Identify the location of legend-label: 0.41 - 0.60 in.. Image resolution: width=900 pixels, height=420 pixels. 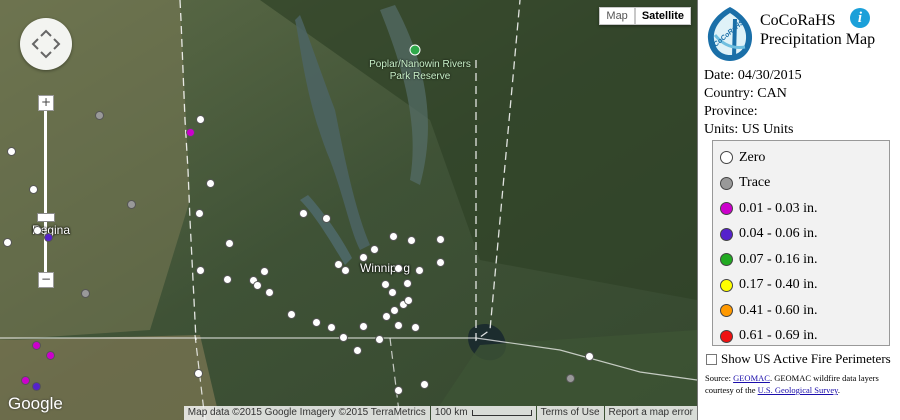
(778, 310).